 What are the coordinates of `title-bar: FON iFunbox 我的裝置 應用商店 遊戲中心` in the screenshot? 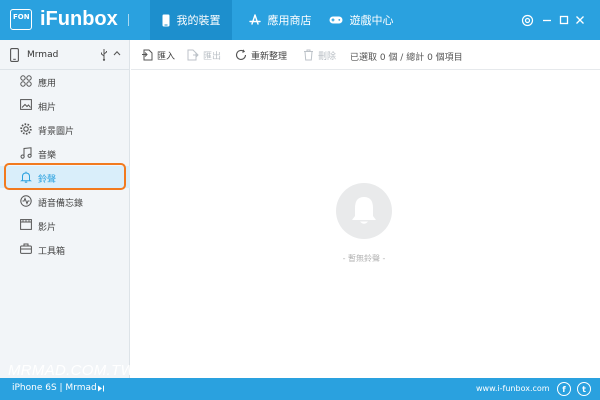 It's located at (300, 20).